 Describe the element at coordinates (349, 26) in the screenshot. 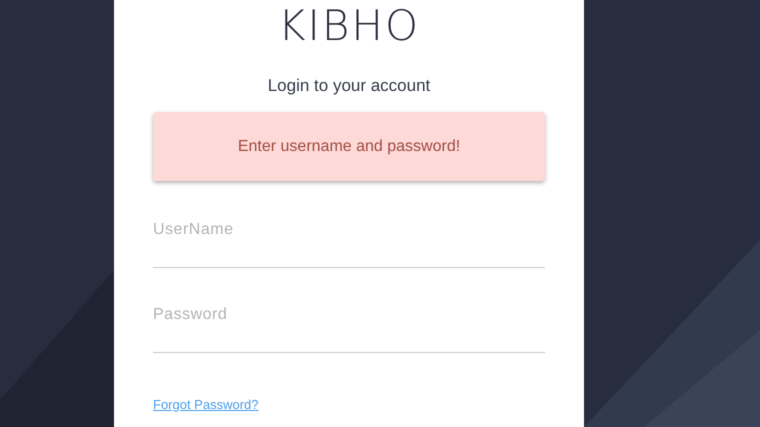

I see `logo: KIBHO` at that location.